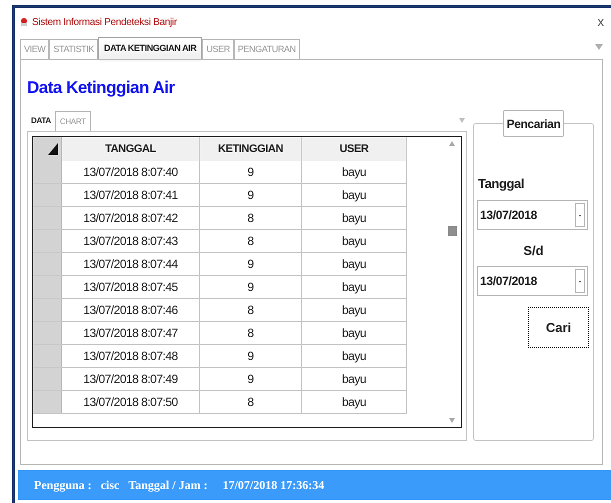 This screenshot has width=611, height=503. I want to click on group-title: Pencarian, so click(533, 123).